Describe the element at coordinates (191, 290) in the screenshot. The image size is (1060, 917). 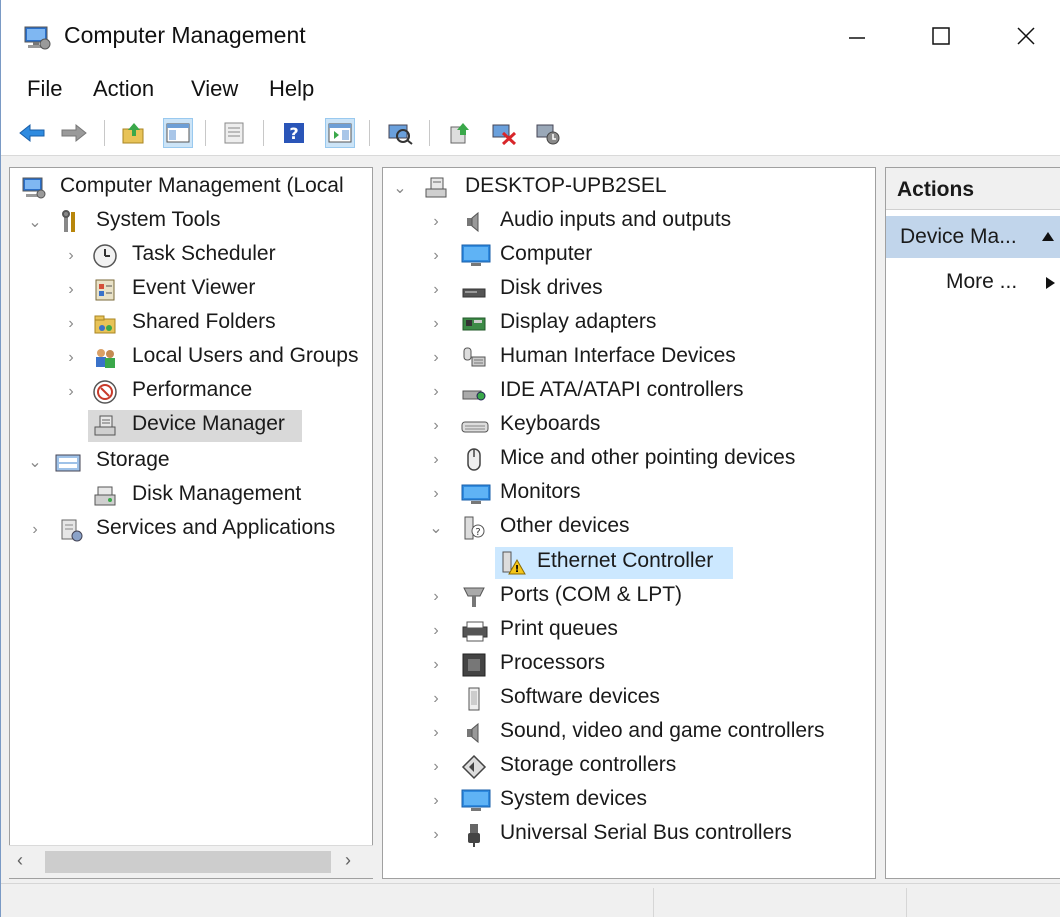
I see `tree-item-event-viewer: › Event Viewer` at that location.